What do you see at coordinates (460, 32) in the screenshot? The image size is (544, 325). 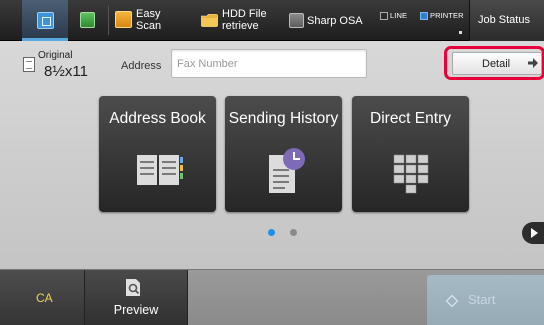 I see `tray-marker` at bounding box center [460, 32].